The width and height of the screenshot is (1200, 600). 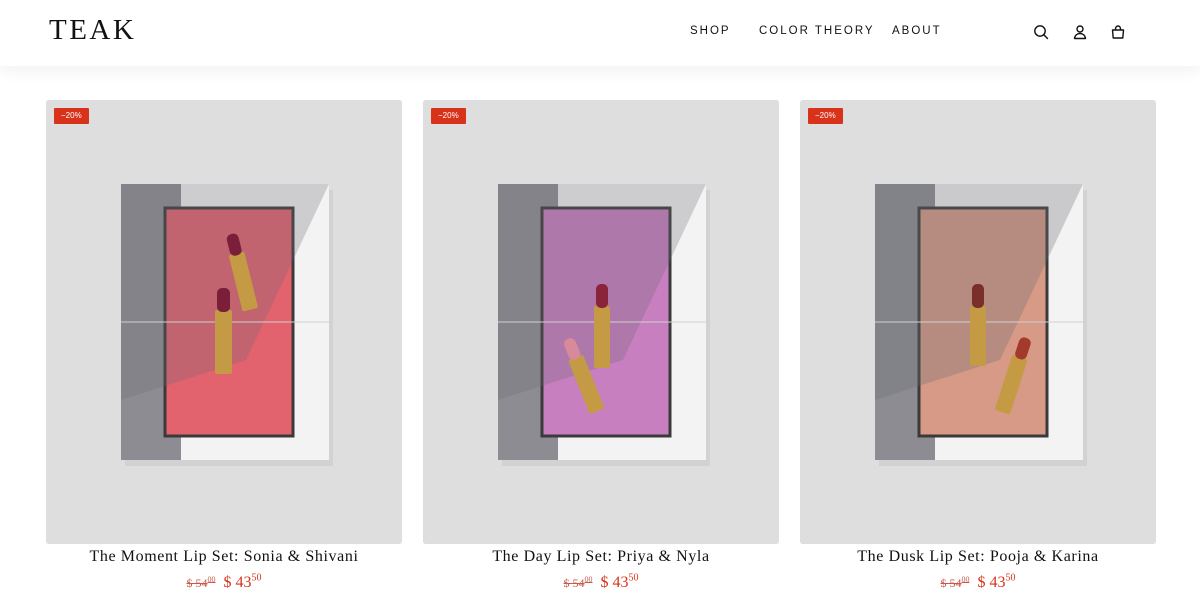 What do you see at coordinates (224, 557) in the screenshot?
I see `product-title: The Moment Lip Set: Sonia & Shivani` at bounding box center [224, 557].